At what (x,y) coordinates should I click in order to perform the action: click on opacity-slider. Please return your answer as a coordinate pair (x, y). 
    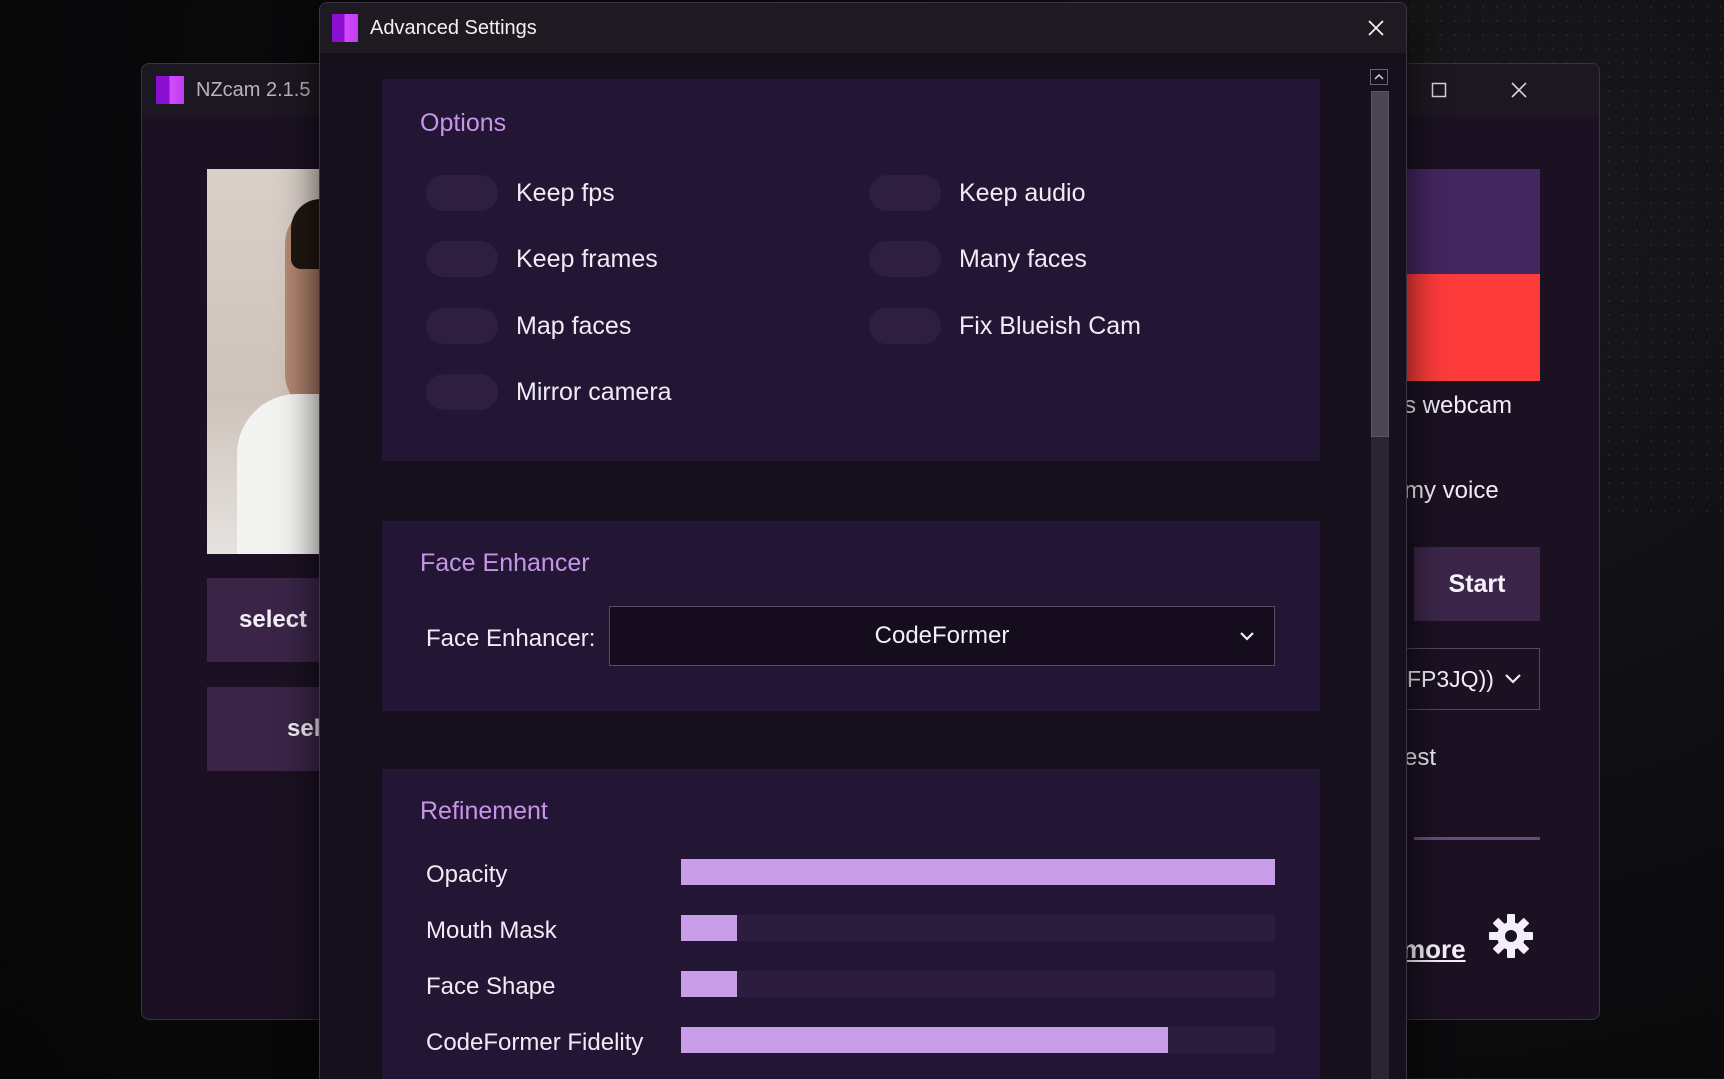
    Looking at the image, I should click on (978, 872).